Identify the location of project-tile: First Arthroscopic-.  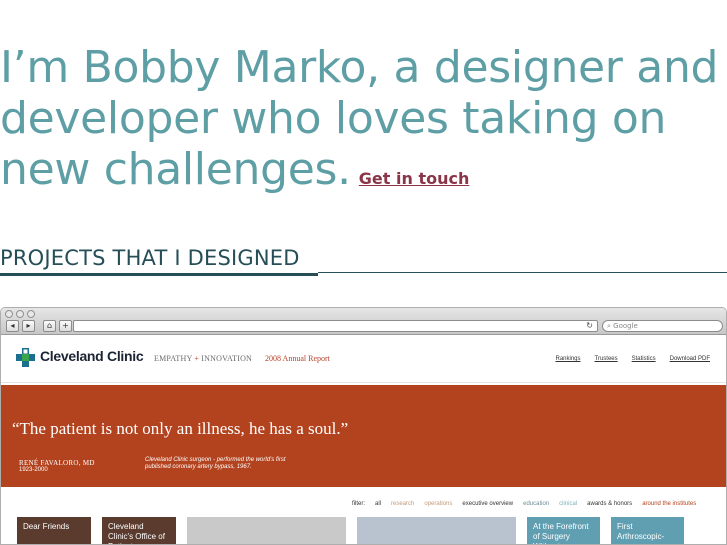
(647, 530).